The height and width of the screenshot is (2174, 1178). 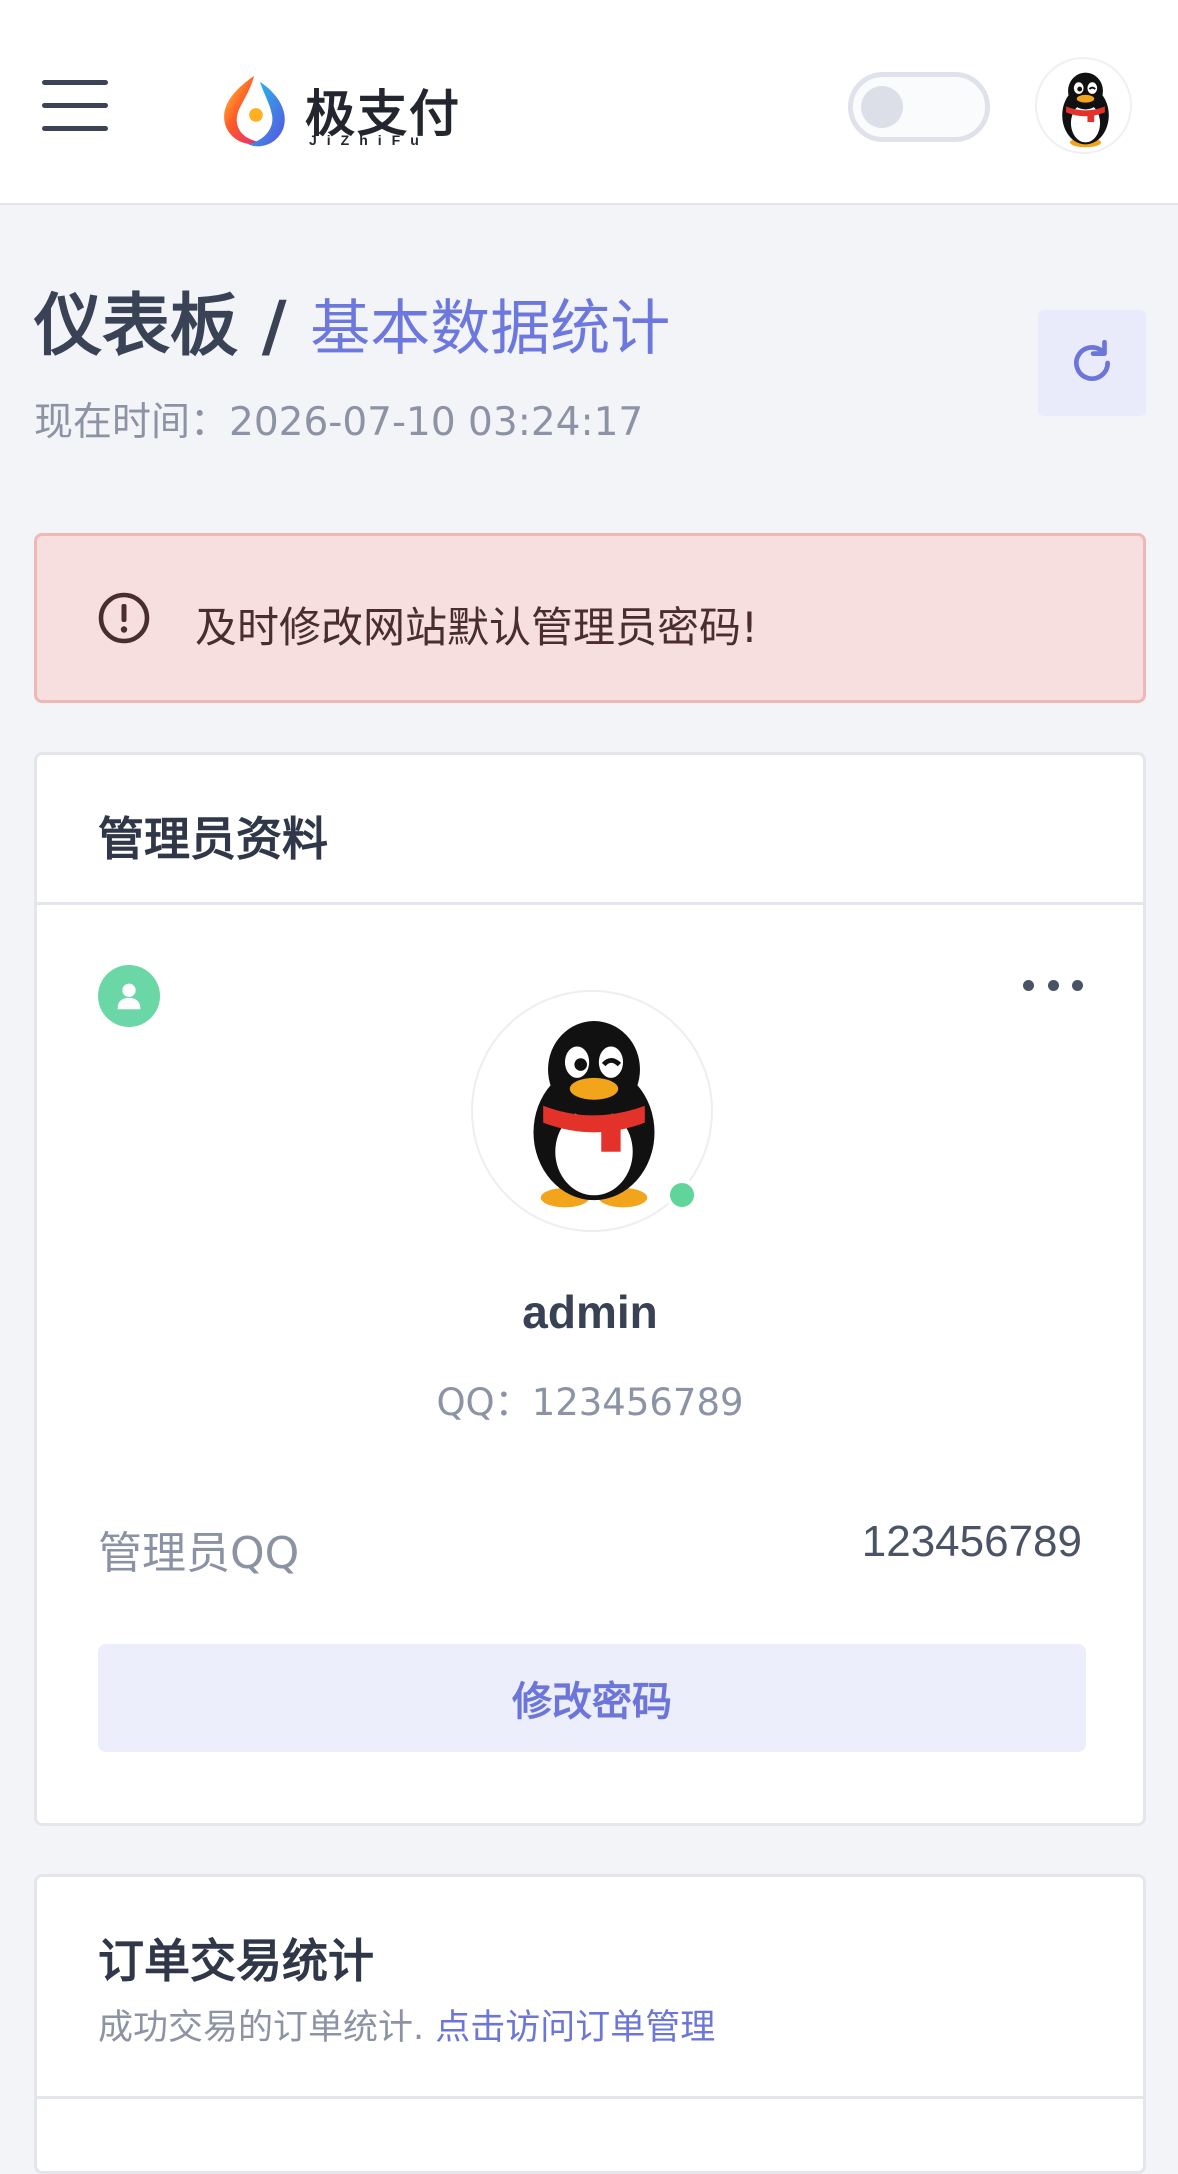 I want to click on qq-penguin-avatar-icon, so click(x=1085, y=110).